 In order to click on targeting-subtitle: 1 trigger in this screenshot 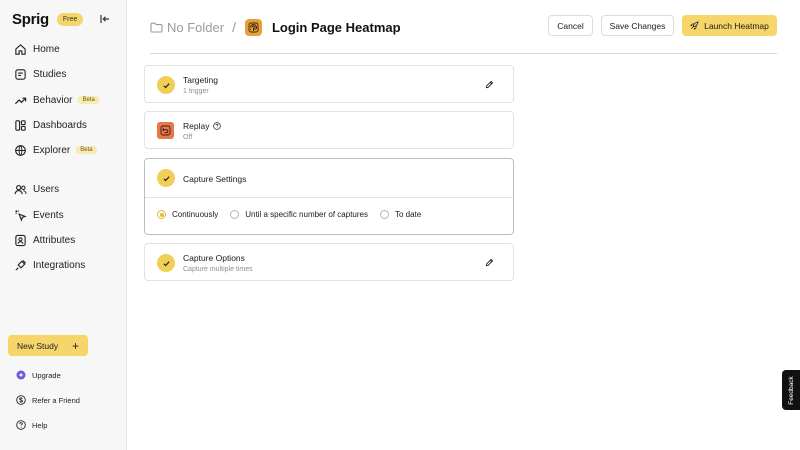, I will do `click(196, 91)`.